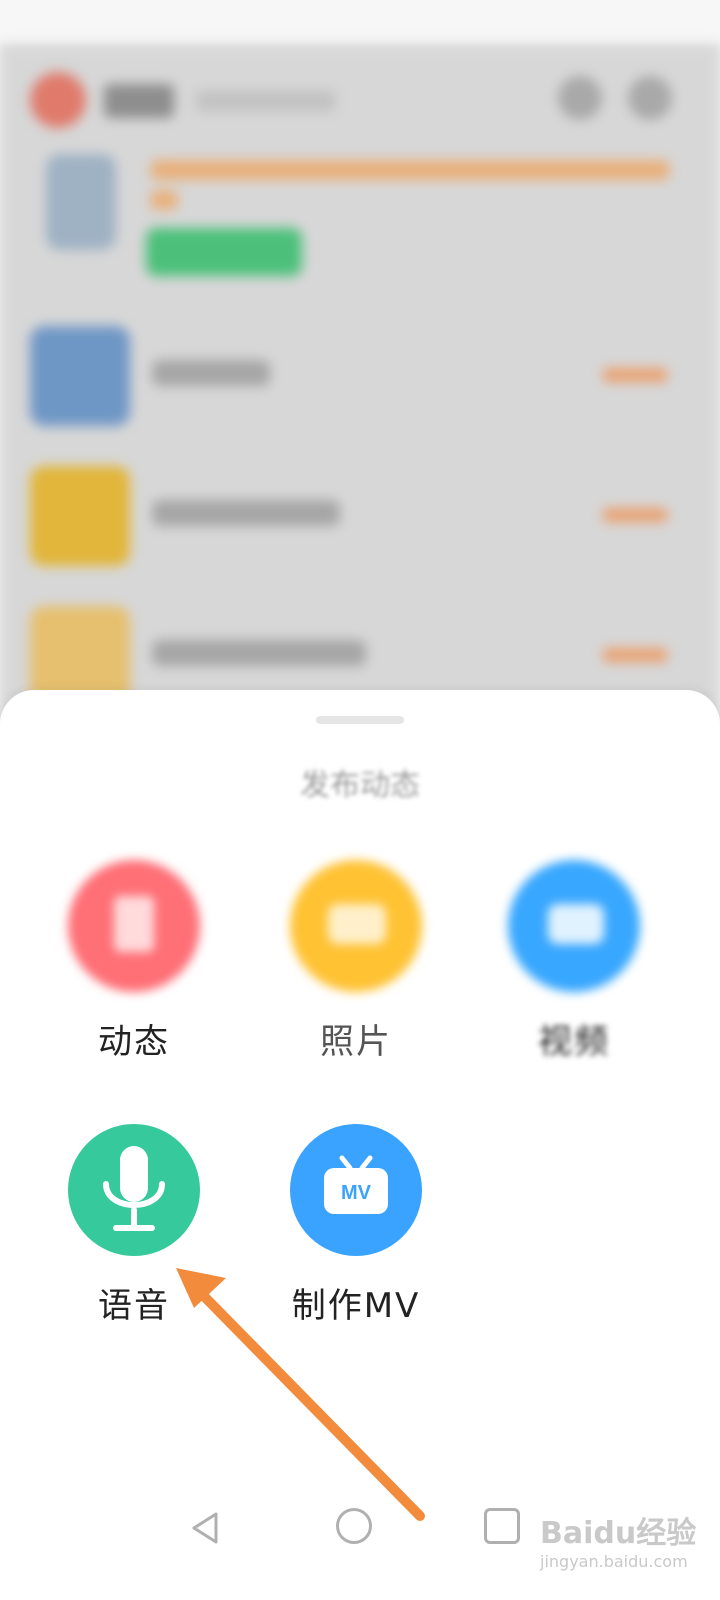 The height and width of the screenshot is (1600, 720). I want to click on microphone-icon, so click(134, 1190).